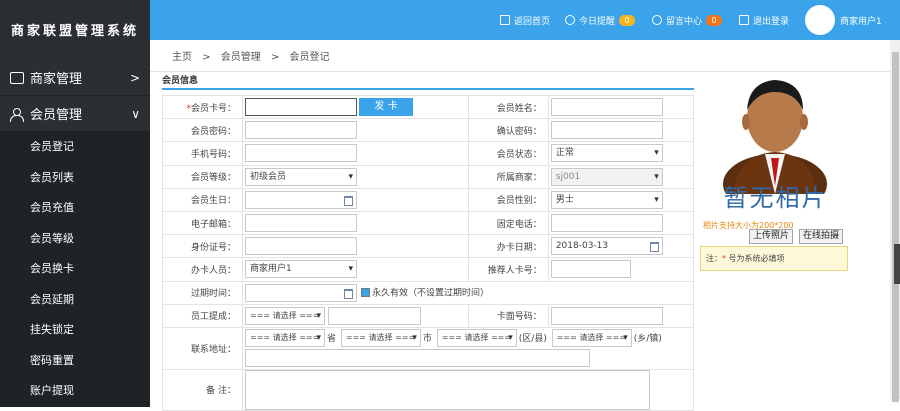 Image resolution: width=900 pixels, height=411 pixels. I want to click on online-capture-button: 在线拍摄, so click(821, 236).